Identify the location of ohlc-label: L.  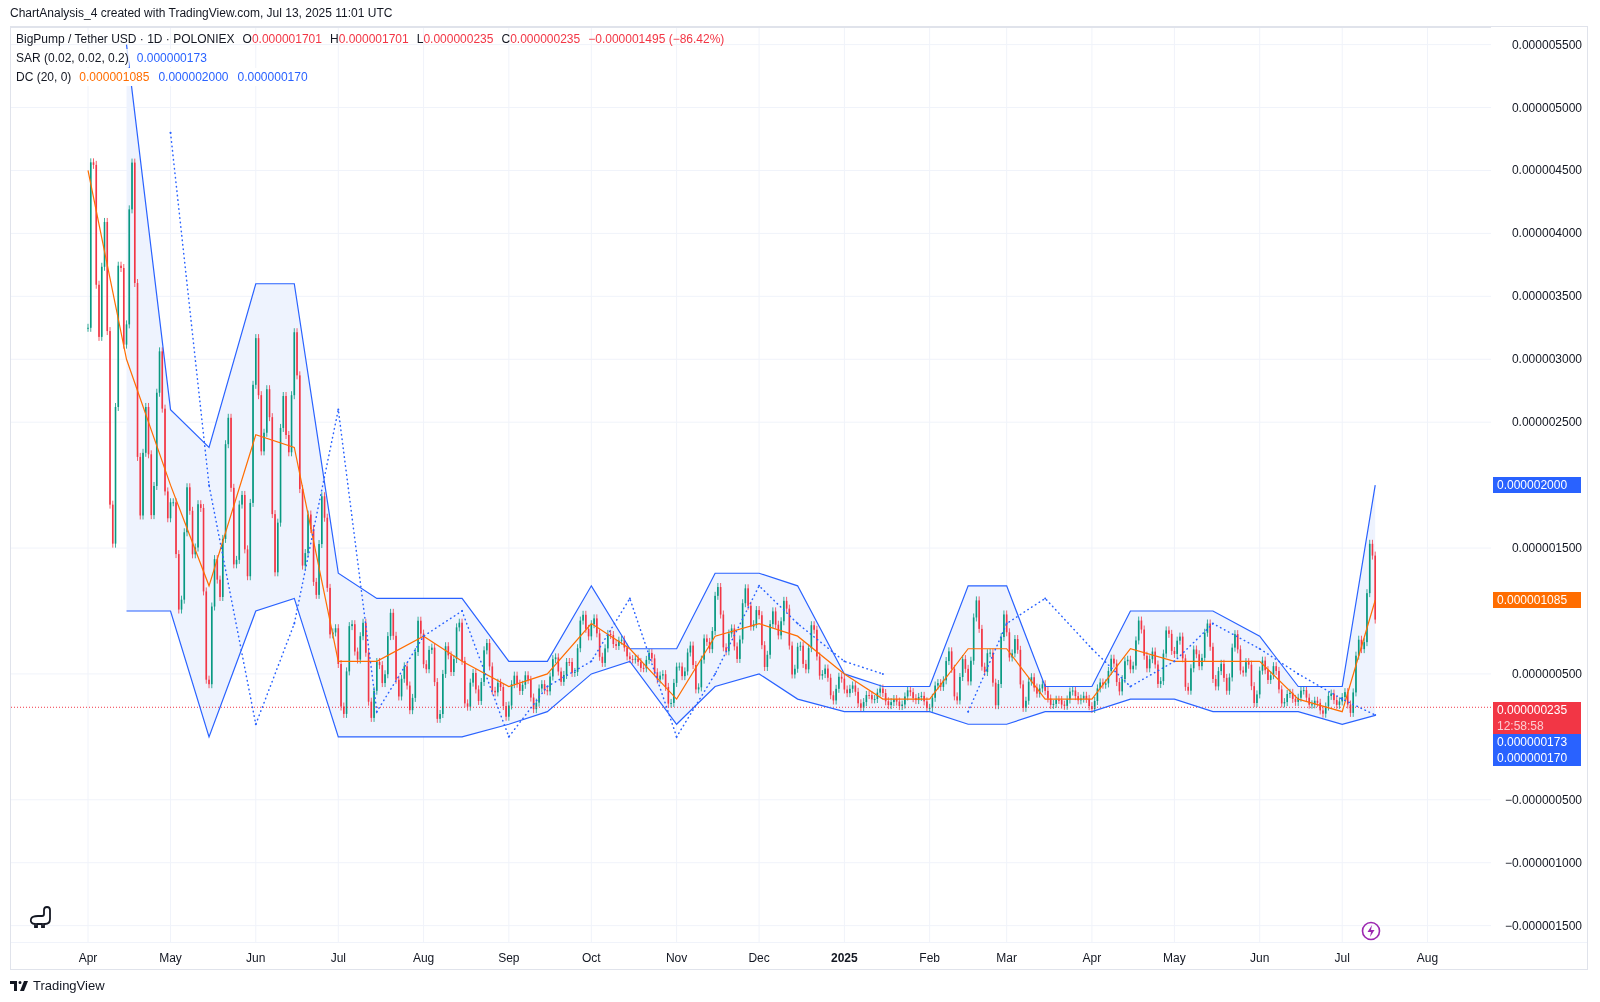
(420, 39).